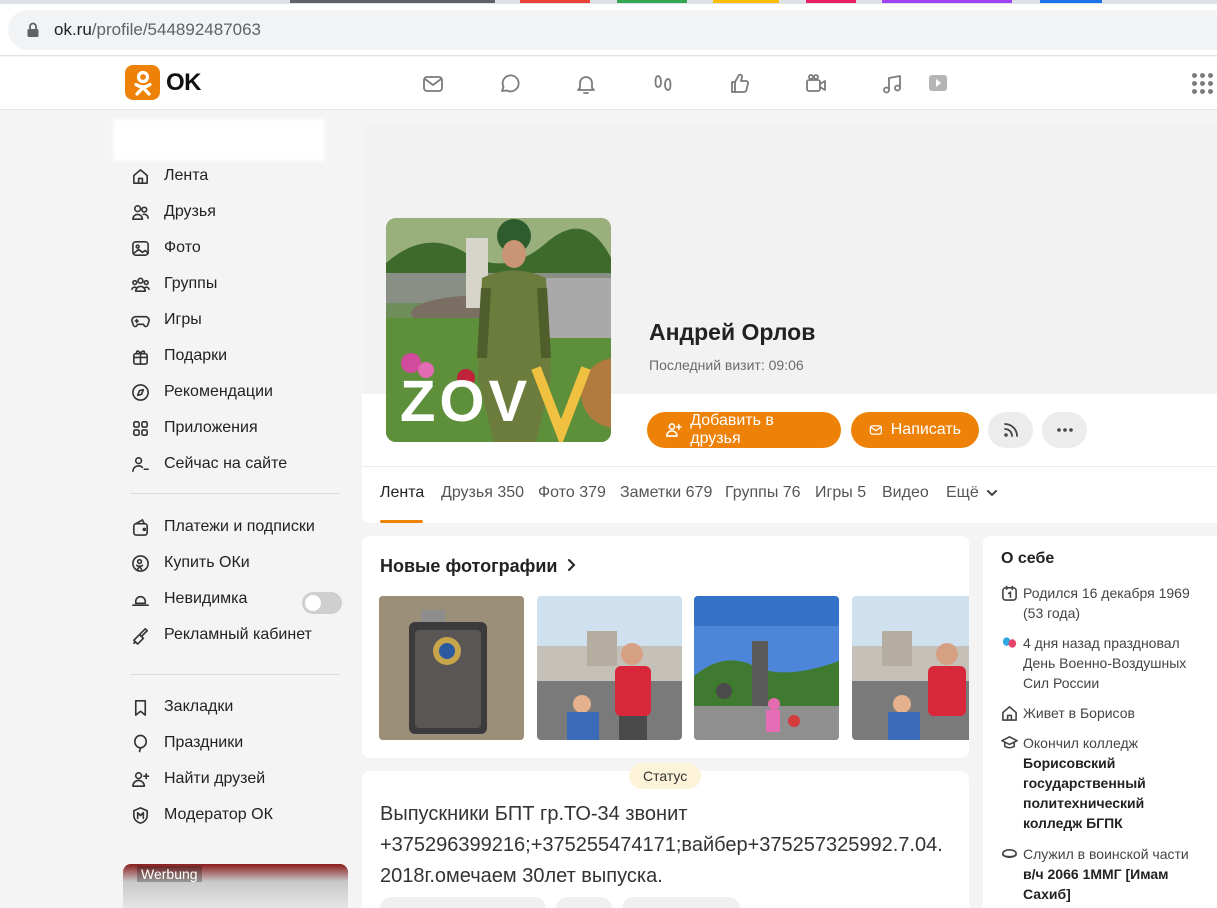 The height and width of the screenshot is (908, 1217). What do you see at coordinates (178, 356) in the screenshot?
I see `sidebar-item-gifts: Подарки` at bounding box center [178, 356].